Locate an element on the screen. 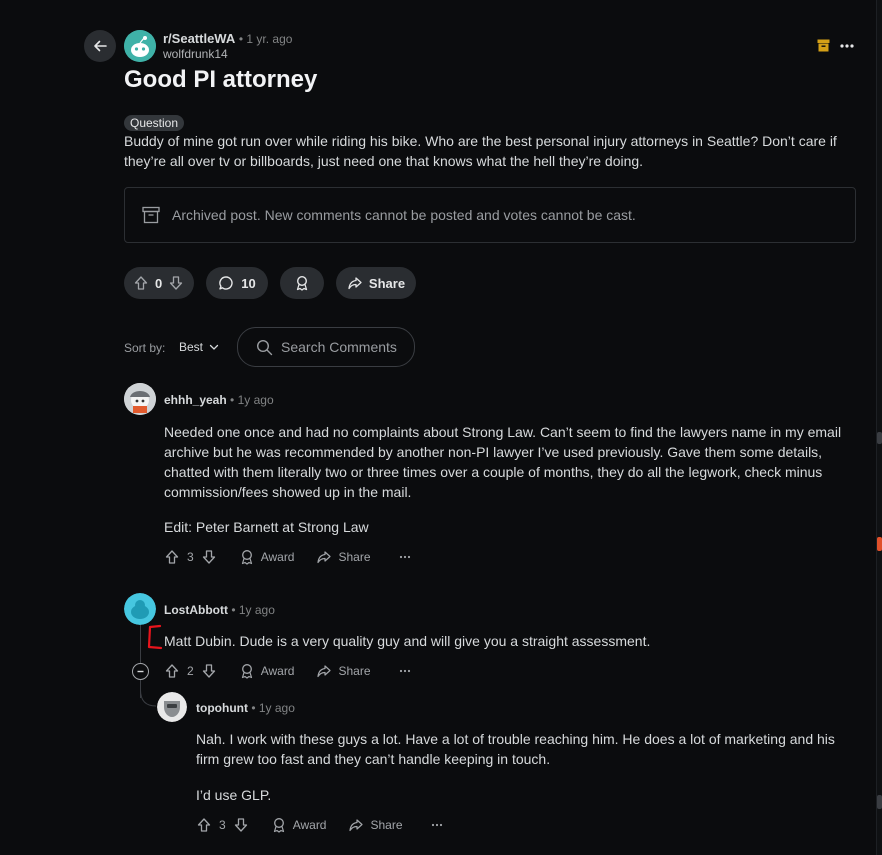  post-author: wolfdrunk14 is located at coordinates (195, 54).